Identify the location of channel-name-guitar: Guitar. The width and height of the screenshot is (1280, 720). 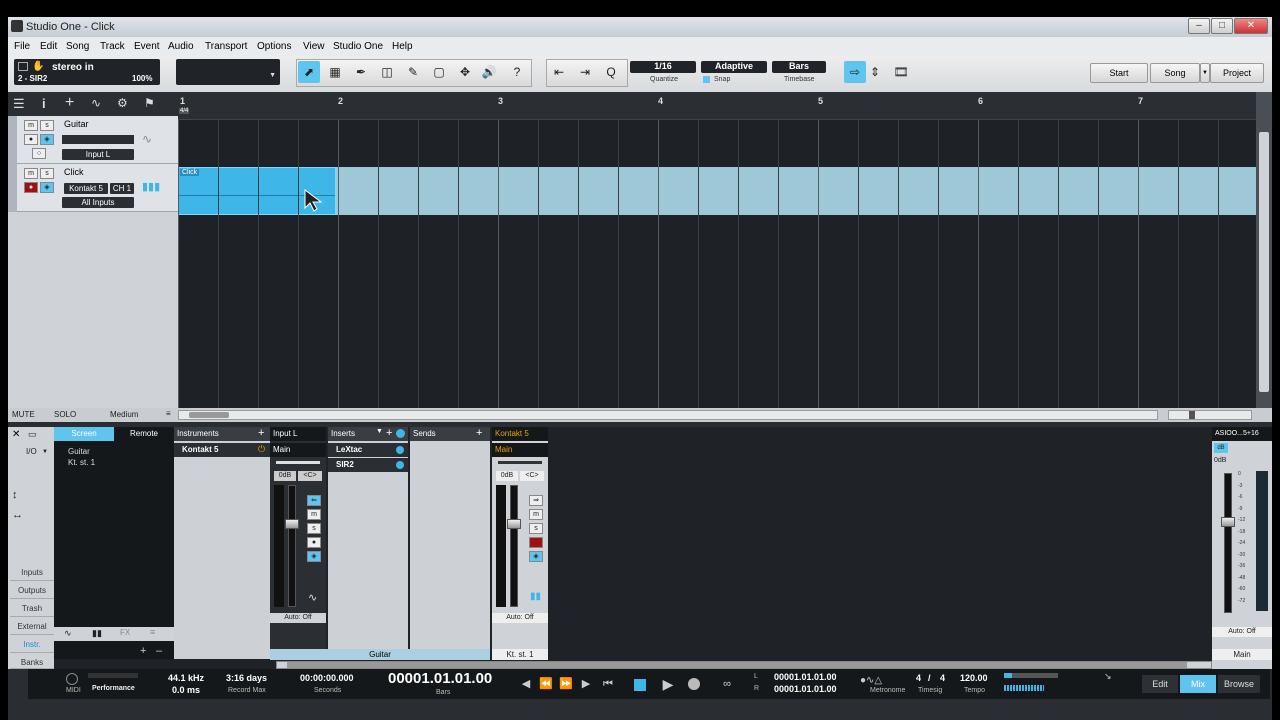
(380, 654).